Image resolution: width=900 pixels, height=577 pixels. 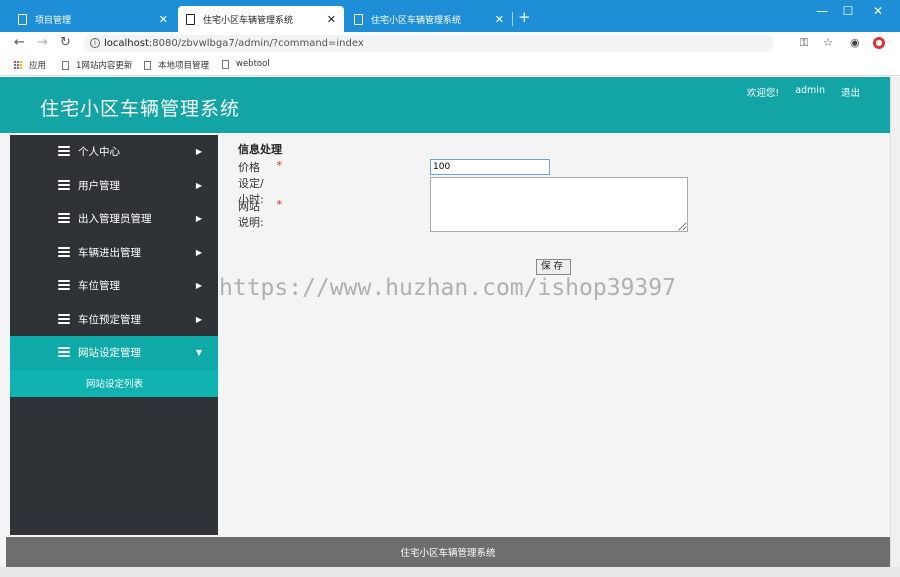 I want to click on bookmark-local-projects: 本地项目管理, so click(x=176, y=65).